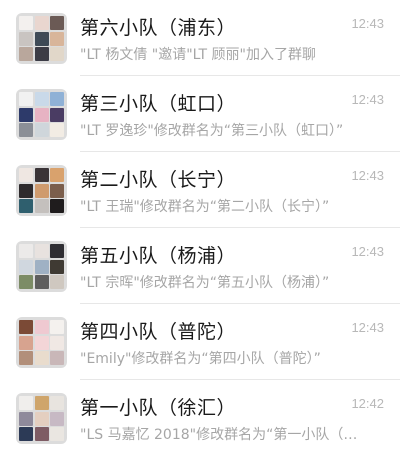 This screenshot has height=456, width=400. Describe the element at coordinates (200, 359) in the screenshot. I see `chat-preview: "Emily"修改群名为“第四小队（普陀）”` at that location.